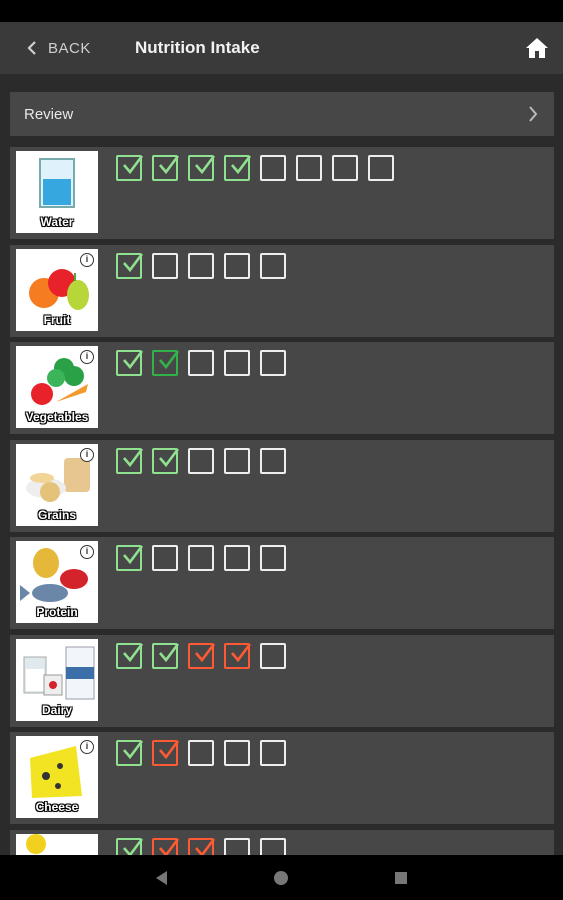 Image resolution: width=563 pixels, height=900 pixels. Describe the element at coordinates (197, 47) in the screenshot. I see `page-title: Nutrition Intake` at that location.